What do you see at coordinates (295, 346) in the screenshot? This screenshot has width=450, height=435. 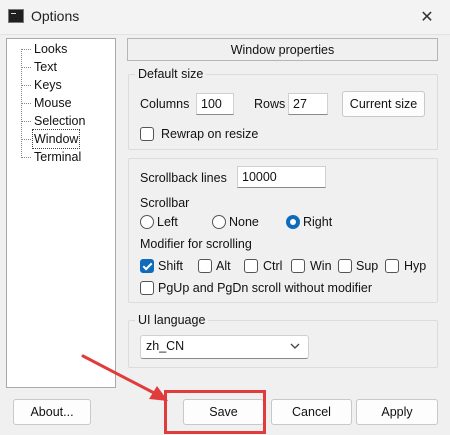 I see `chevron-down-icon` at bounding box center [295, 346].